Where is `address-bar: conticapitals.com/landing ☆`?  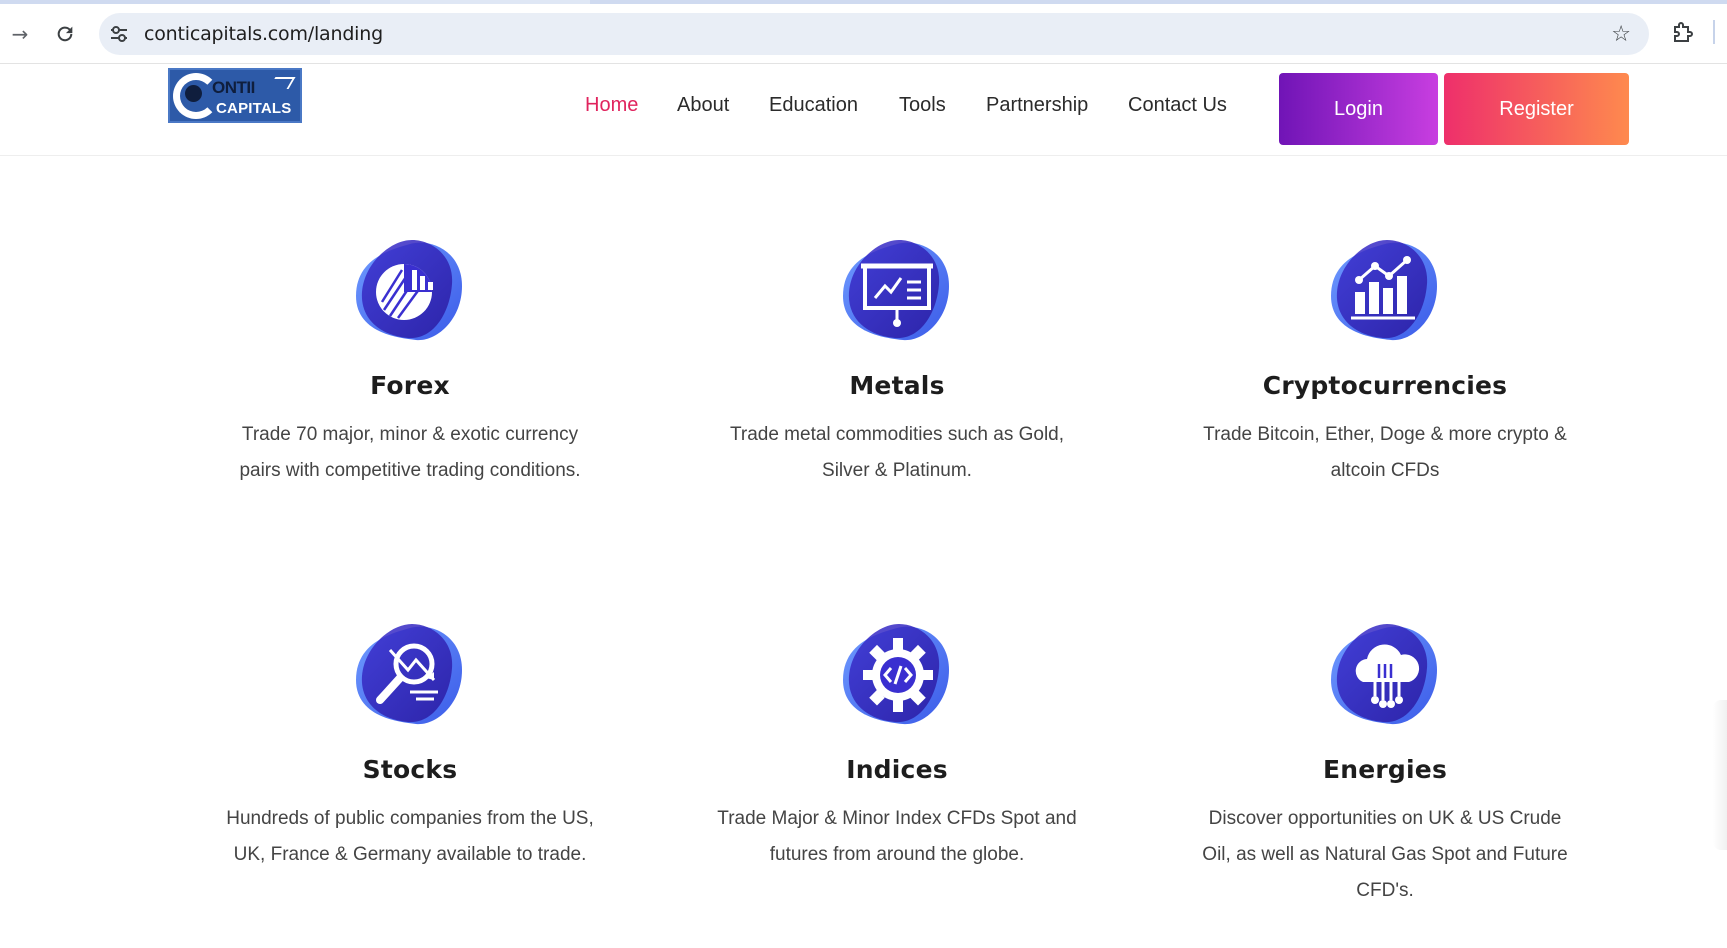 address-bar: conticapitals.com/landing ☆ is located at coordinates (874, 34).